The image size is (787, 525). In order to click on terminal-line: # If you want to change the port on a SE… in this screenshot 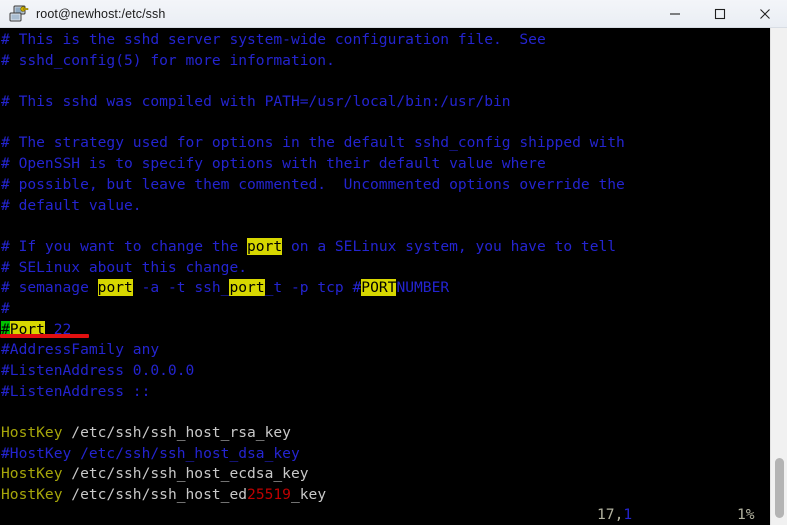, I will do `click(385, 247)`.